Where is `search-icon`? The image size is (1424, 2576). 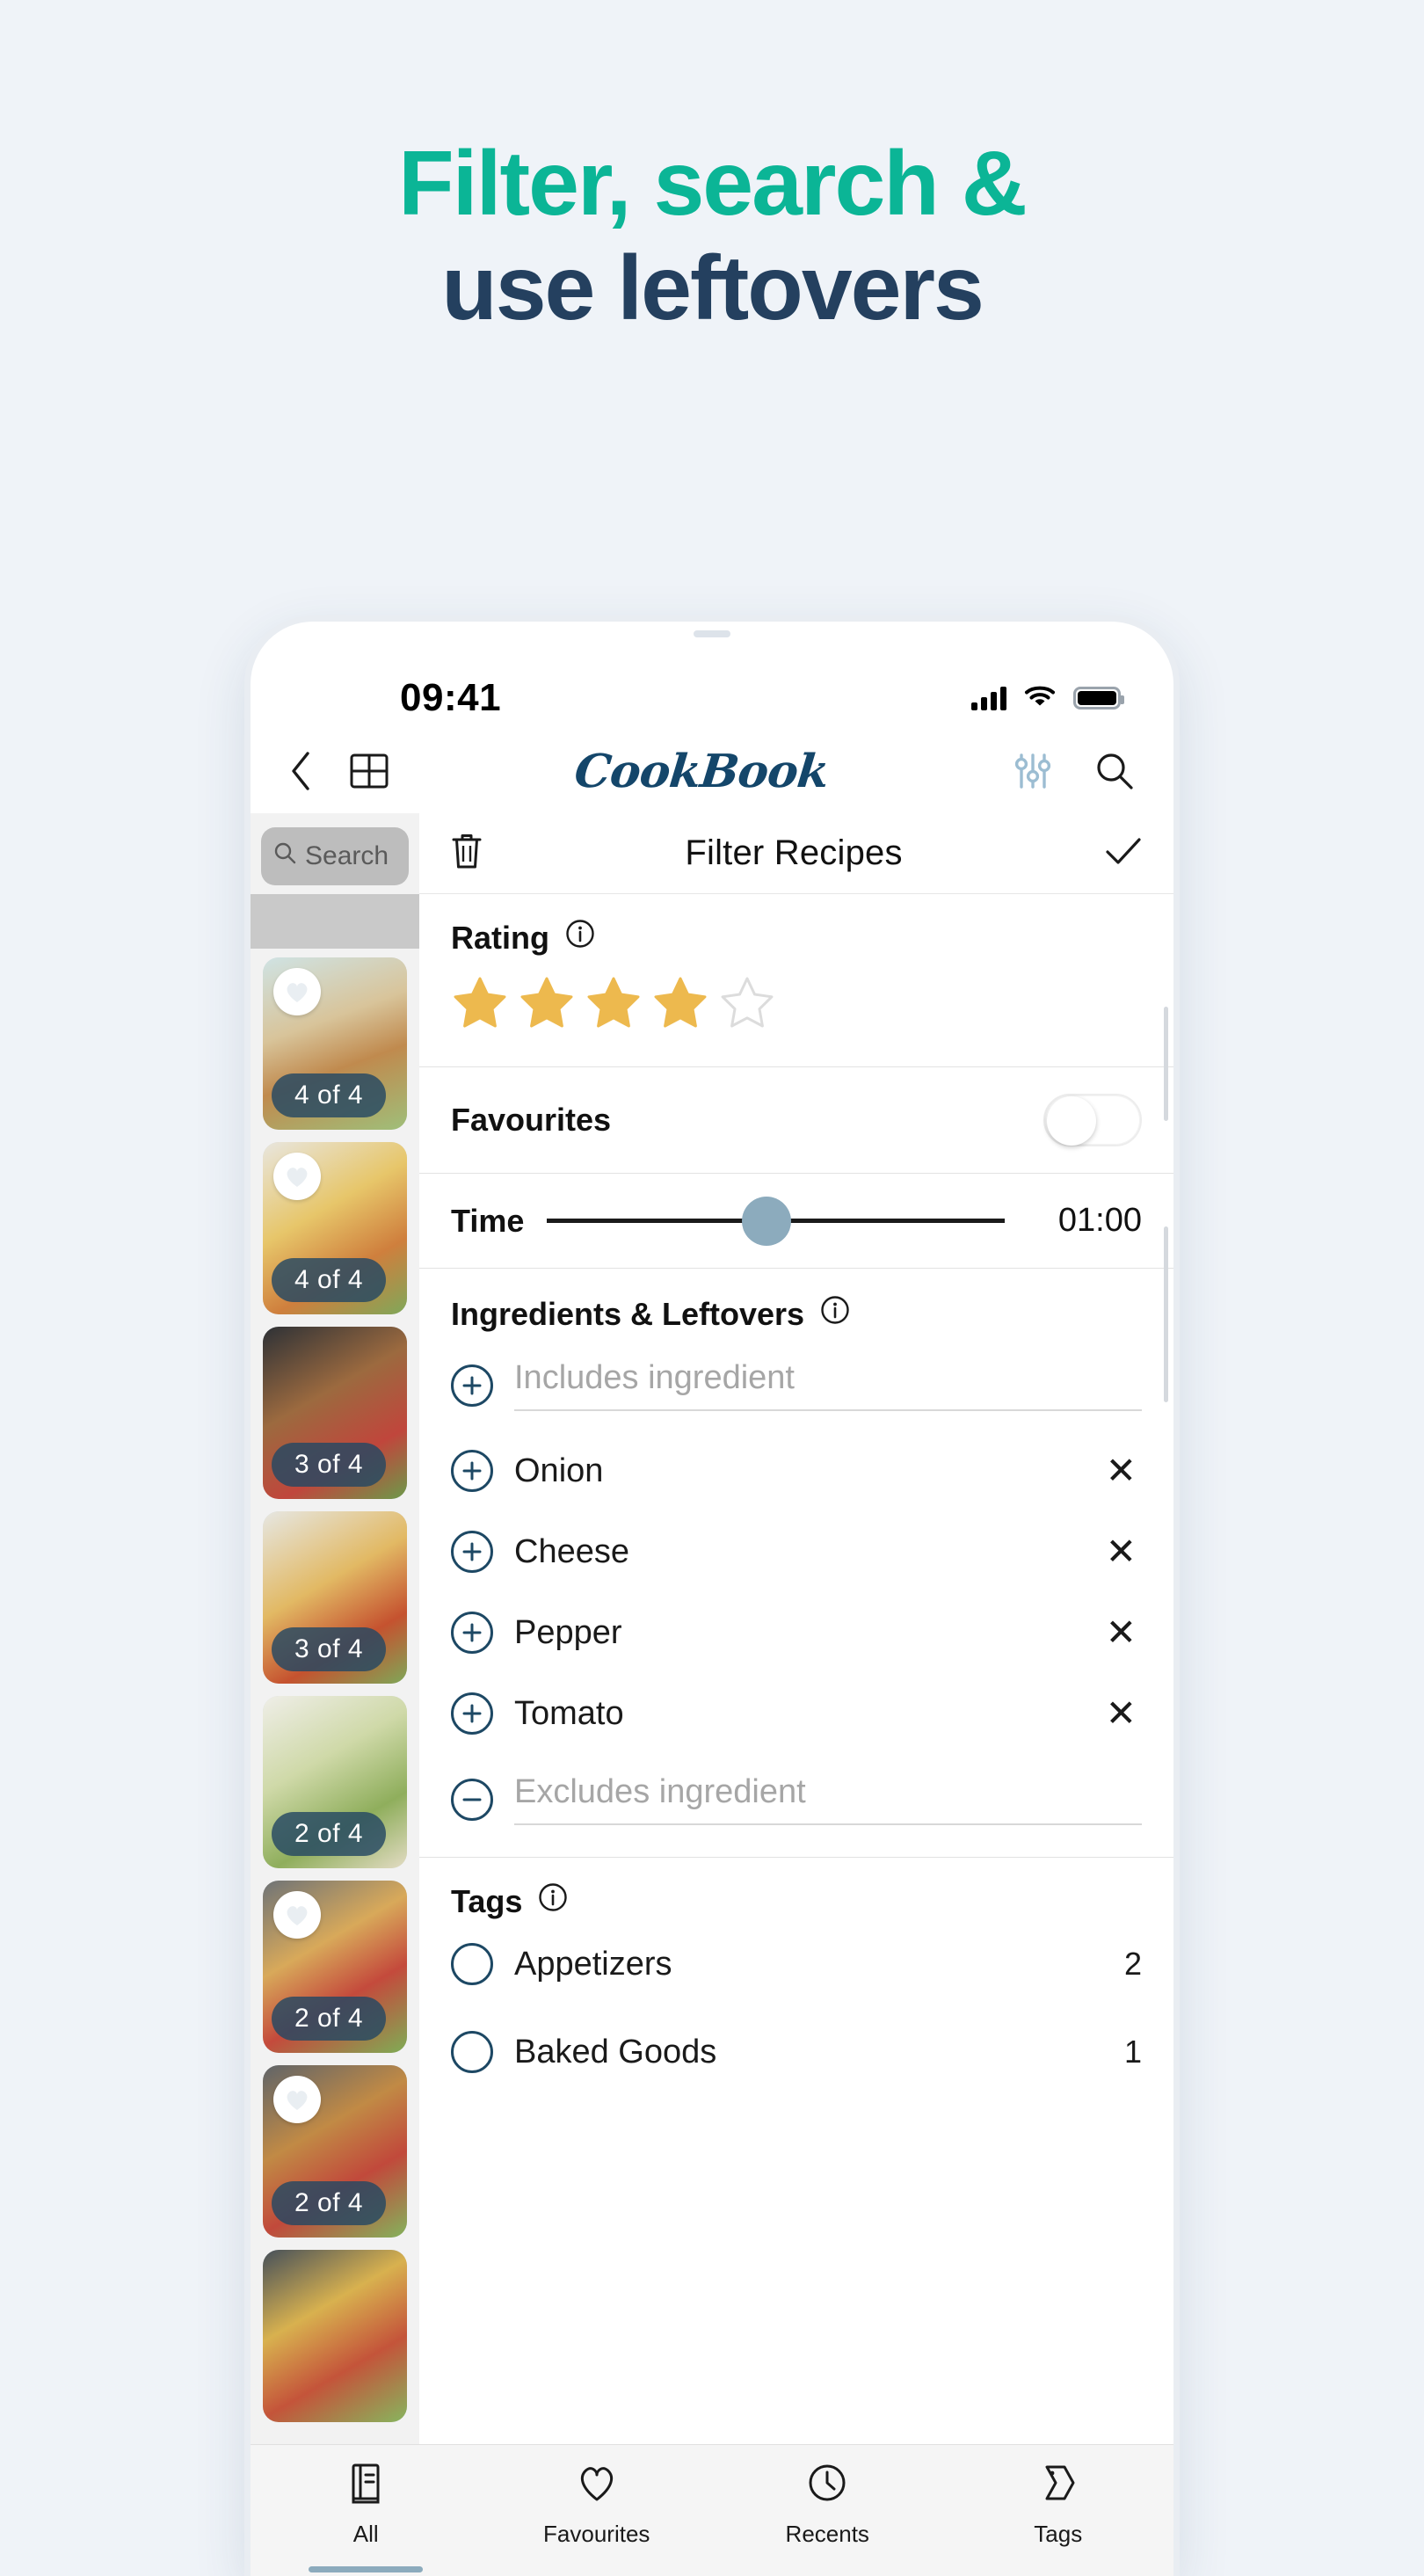
search-icon is located at coordinates (1114, 771).